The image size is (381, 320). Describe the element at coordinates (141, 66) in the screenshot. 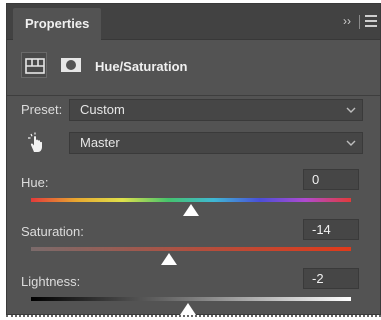

I see `adjustment-title: Hue/Saturation` at that location.